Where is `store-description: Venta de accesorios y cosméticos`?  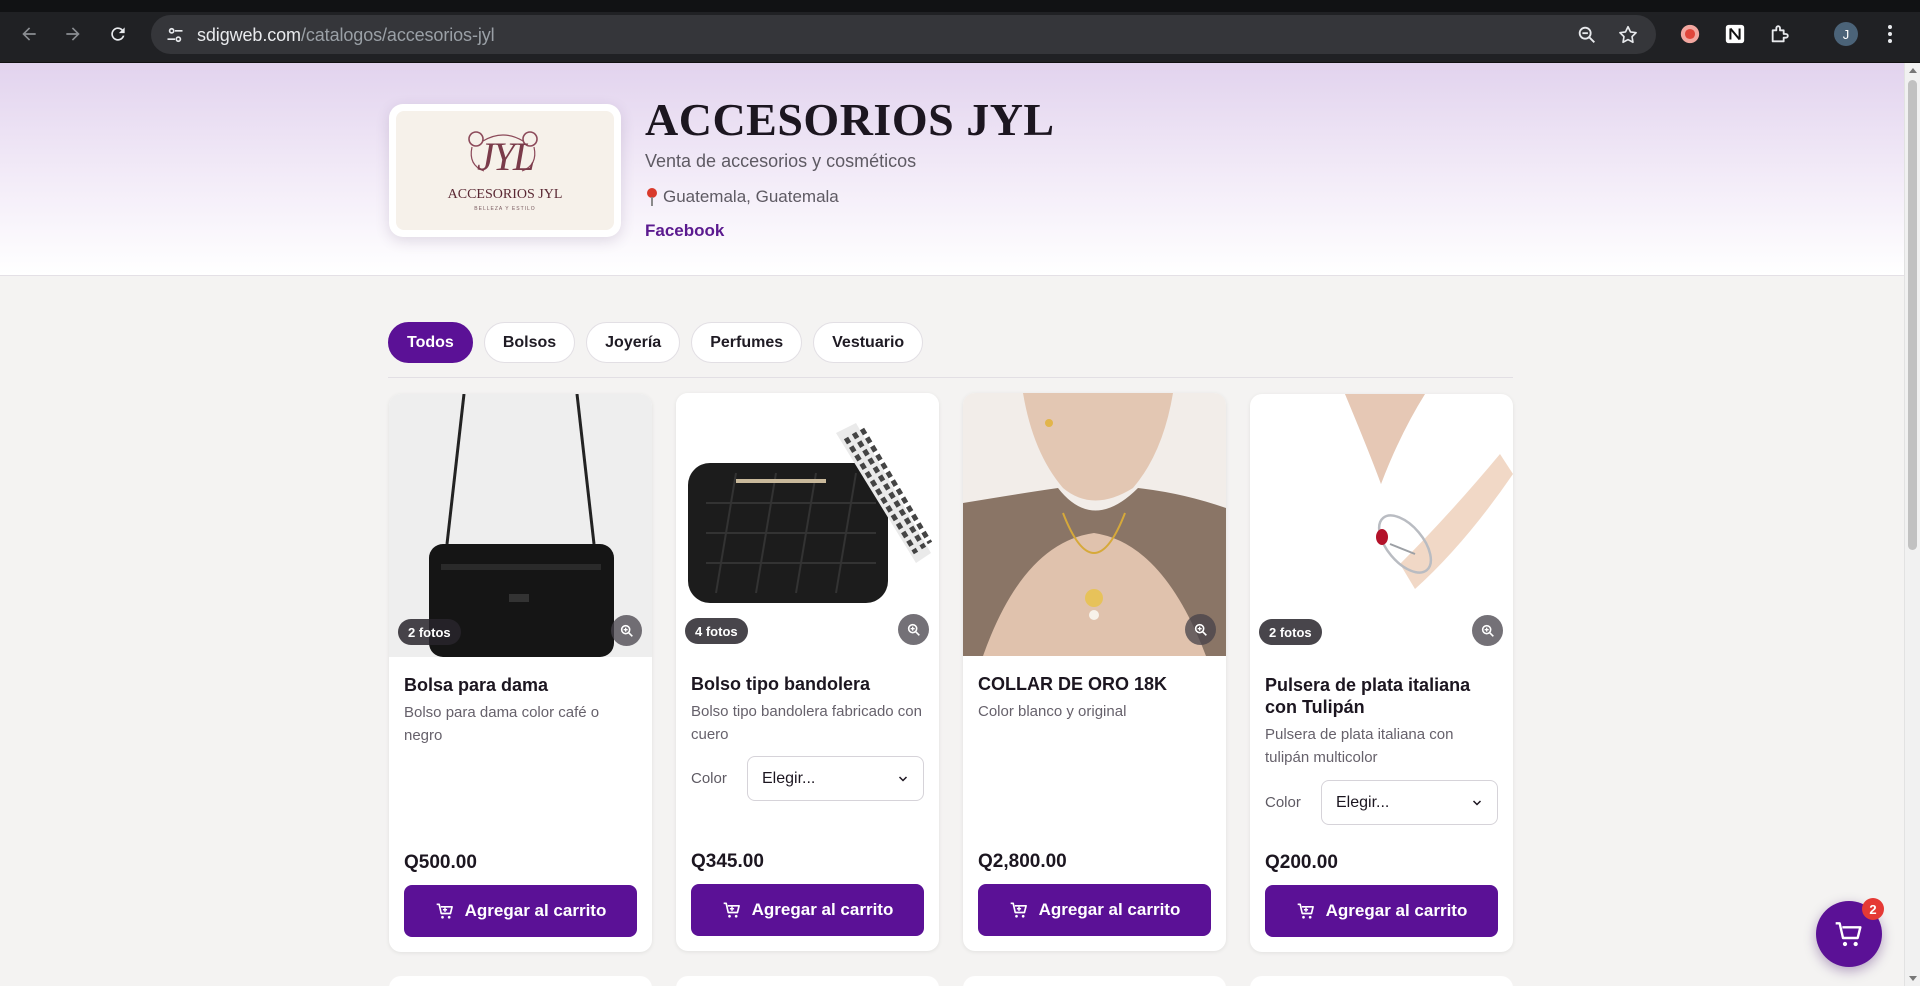
store-description: Venta de accesorios y cosméticos is located at coordinates (781, 161).